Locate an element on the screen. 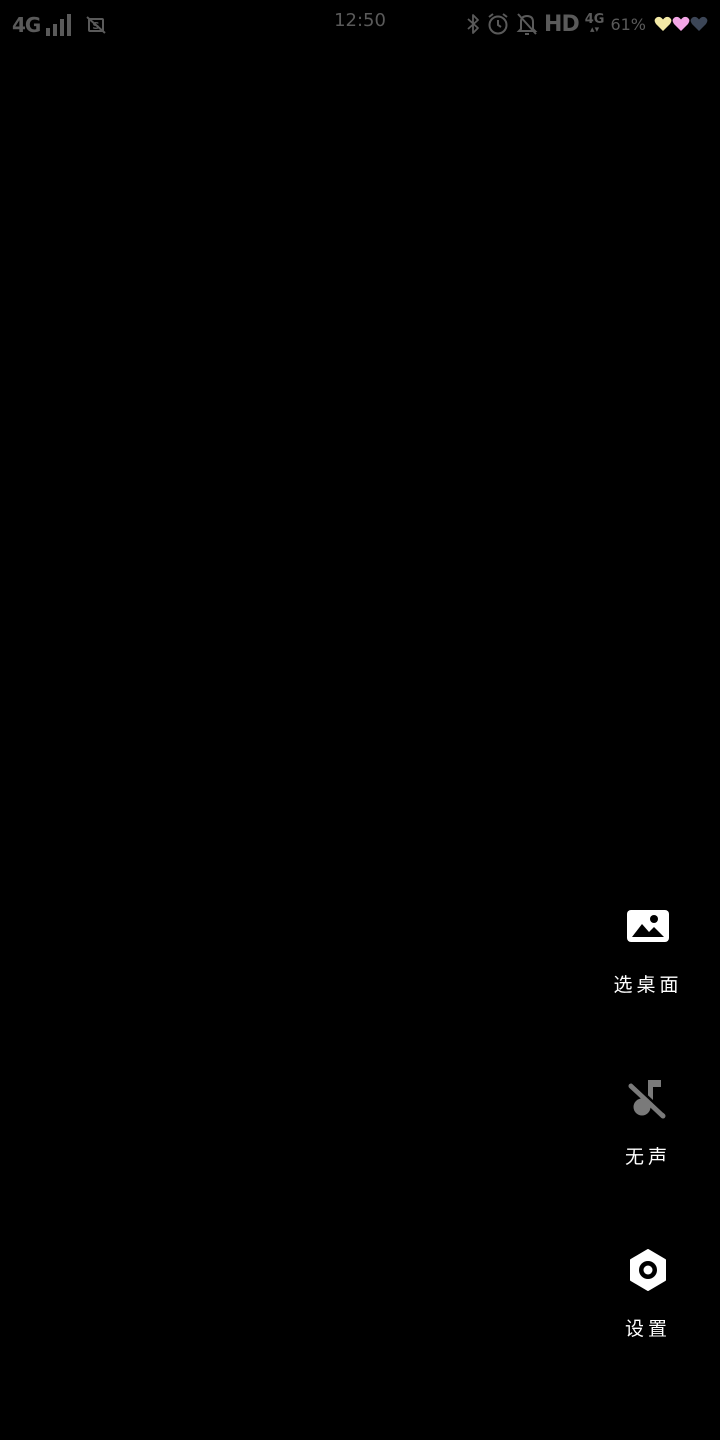 Image resolution: width=720 pixels, height=1440 pixels. wallpaper-icon-wrap is located at coordinates (648, 926).